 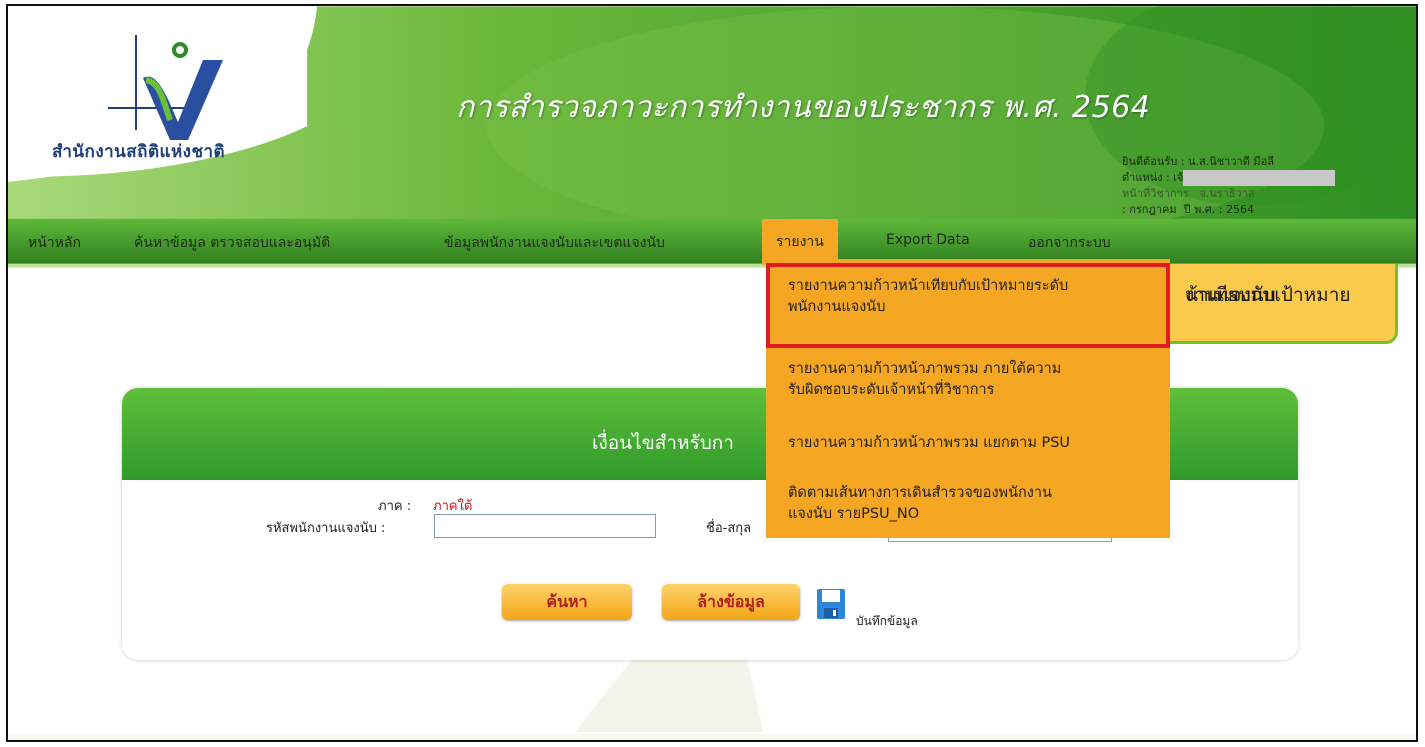 I want to click on logo-text: สำนักงานสถิติแห่งชาติ, so click(x=139, y=152).